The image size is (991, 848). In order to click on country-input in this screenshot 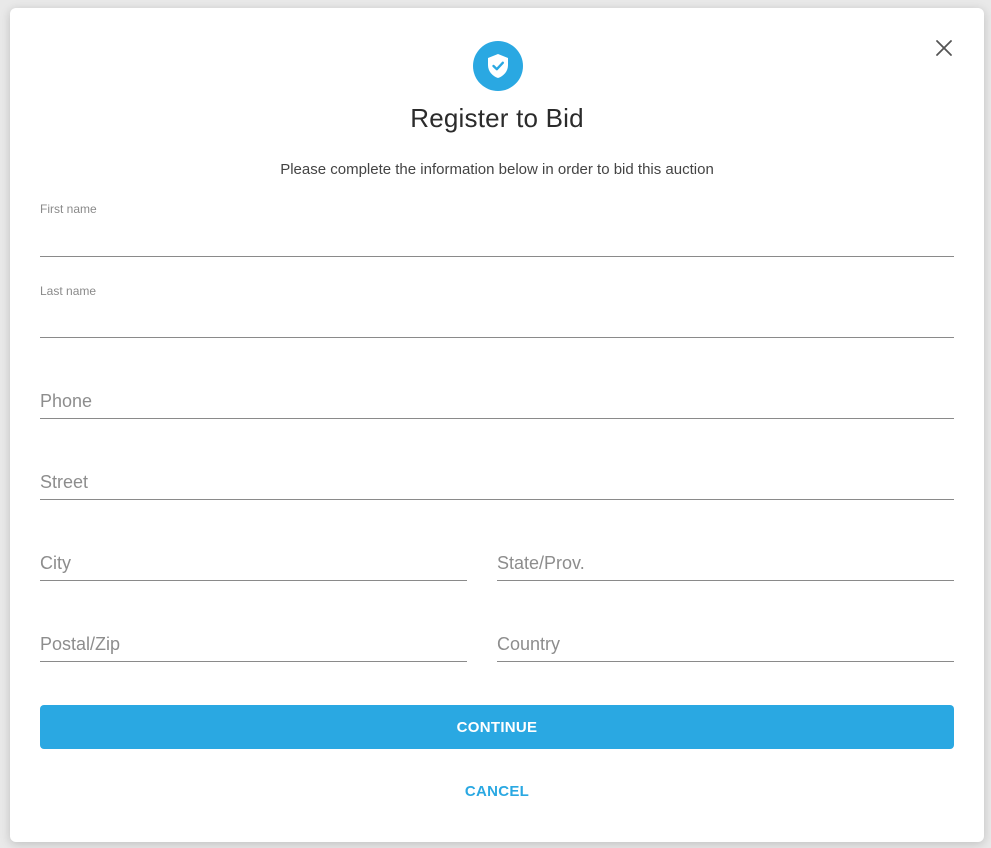, I will do `click(725, 644)`.